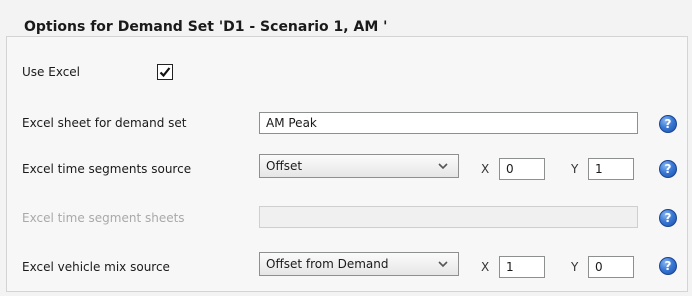 This screenshot has width=692, height=296. What do you see at coordinates (485, 267) in the screenshot?
I see `vehicle-mix-x-label: X` at bounding box center [485, 267].